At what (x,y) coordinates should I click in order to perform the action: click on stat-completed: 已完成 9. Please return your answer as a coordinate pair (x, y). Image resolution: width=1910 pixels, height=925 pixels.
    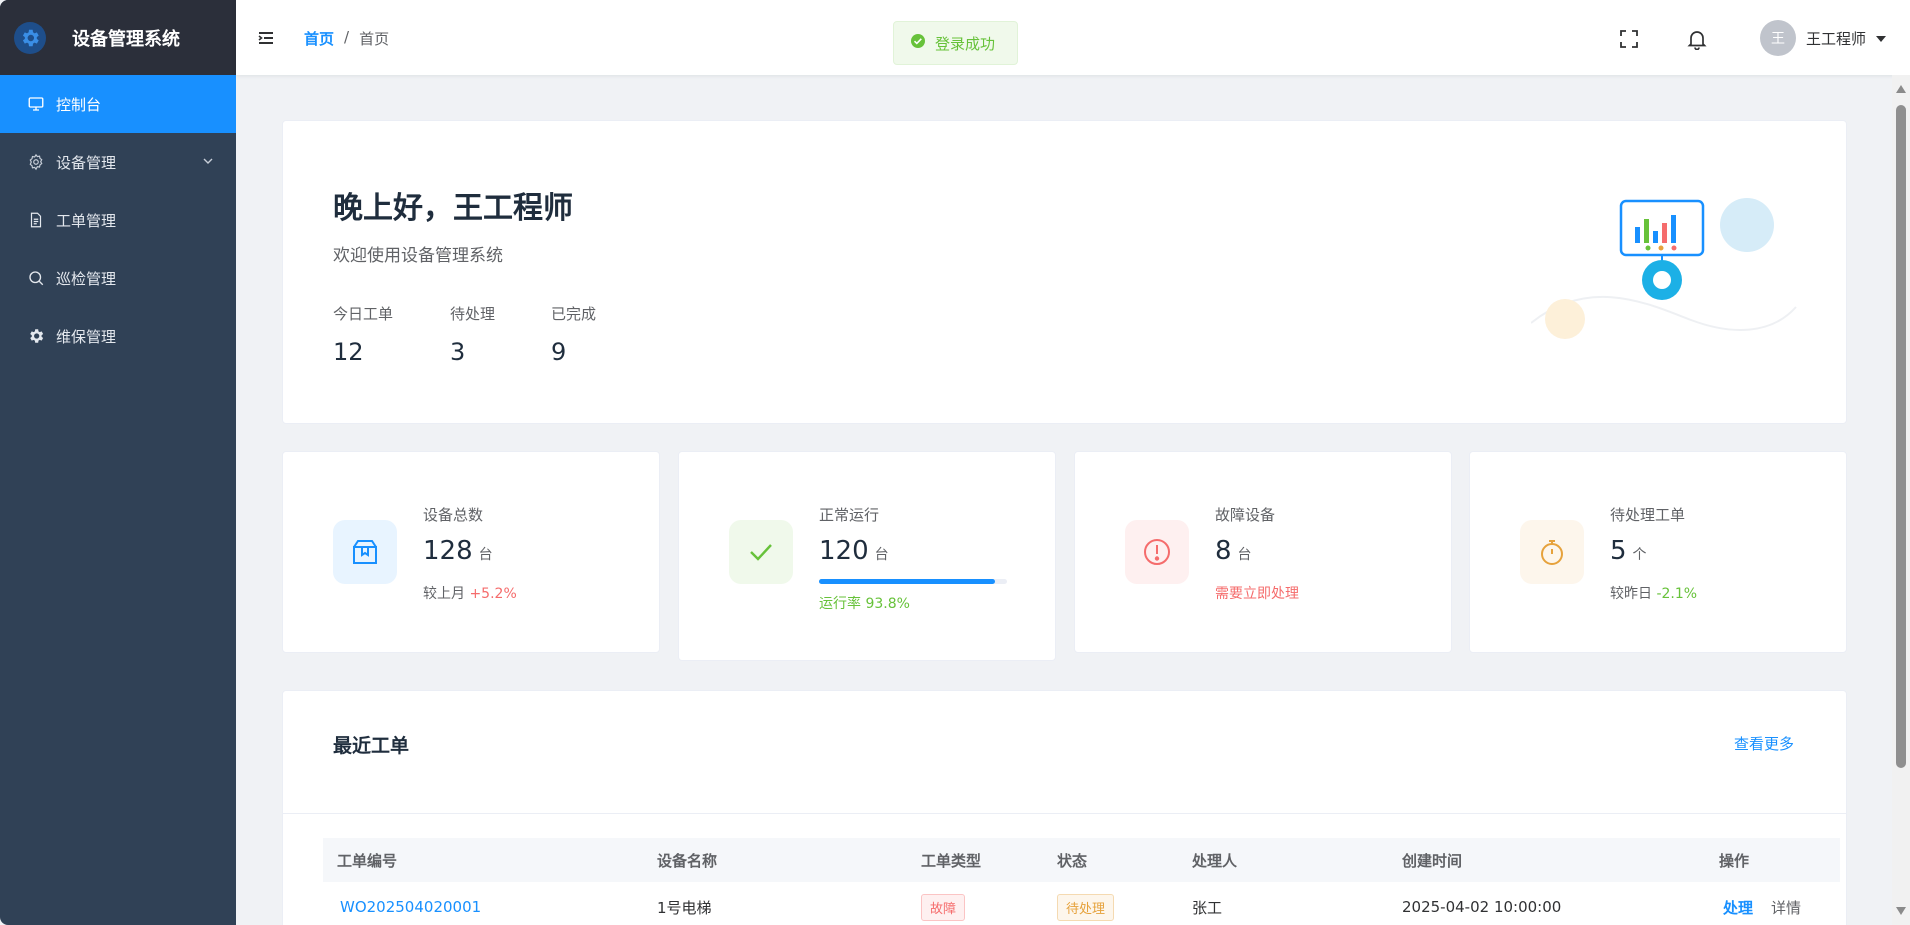
    Looking at the image, I should click on (573, 334).